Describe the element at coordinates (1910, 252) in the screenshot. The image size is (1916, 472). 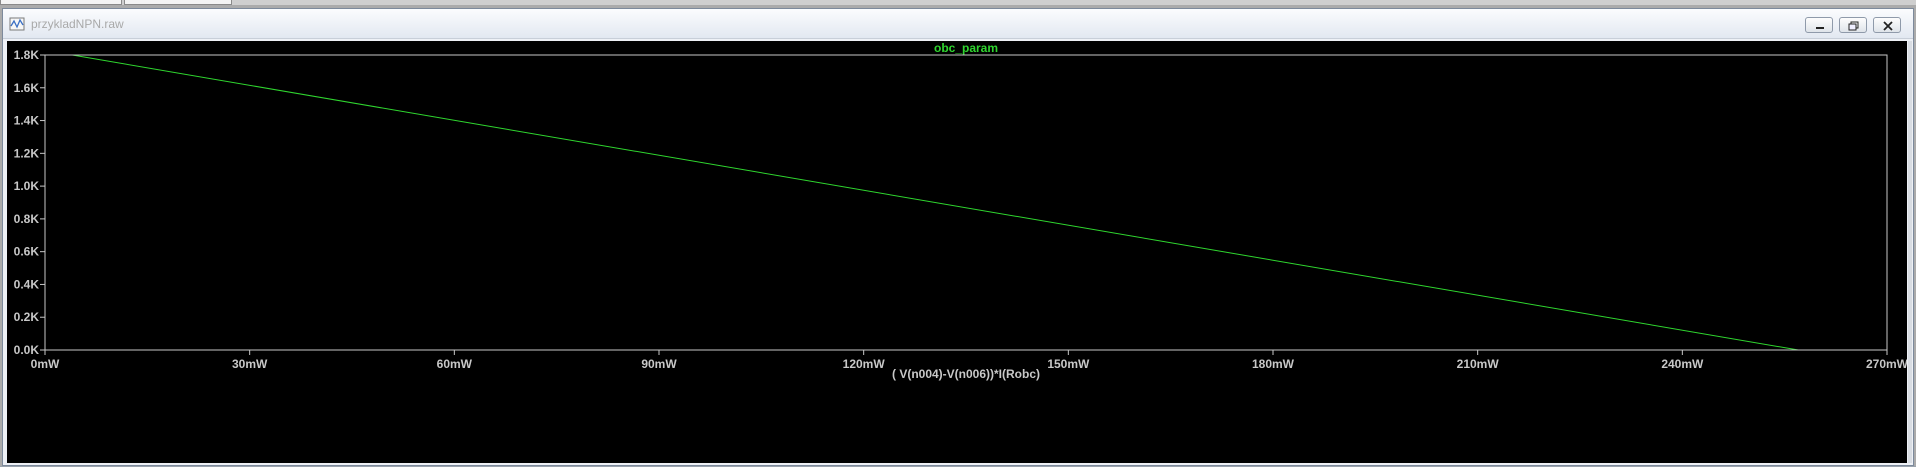
I see `vertical-scrollbar` at that location.